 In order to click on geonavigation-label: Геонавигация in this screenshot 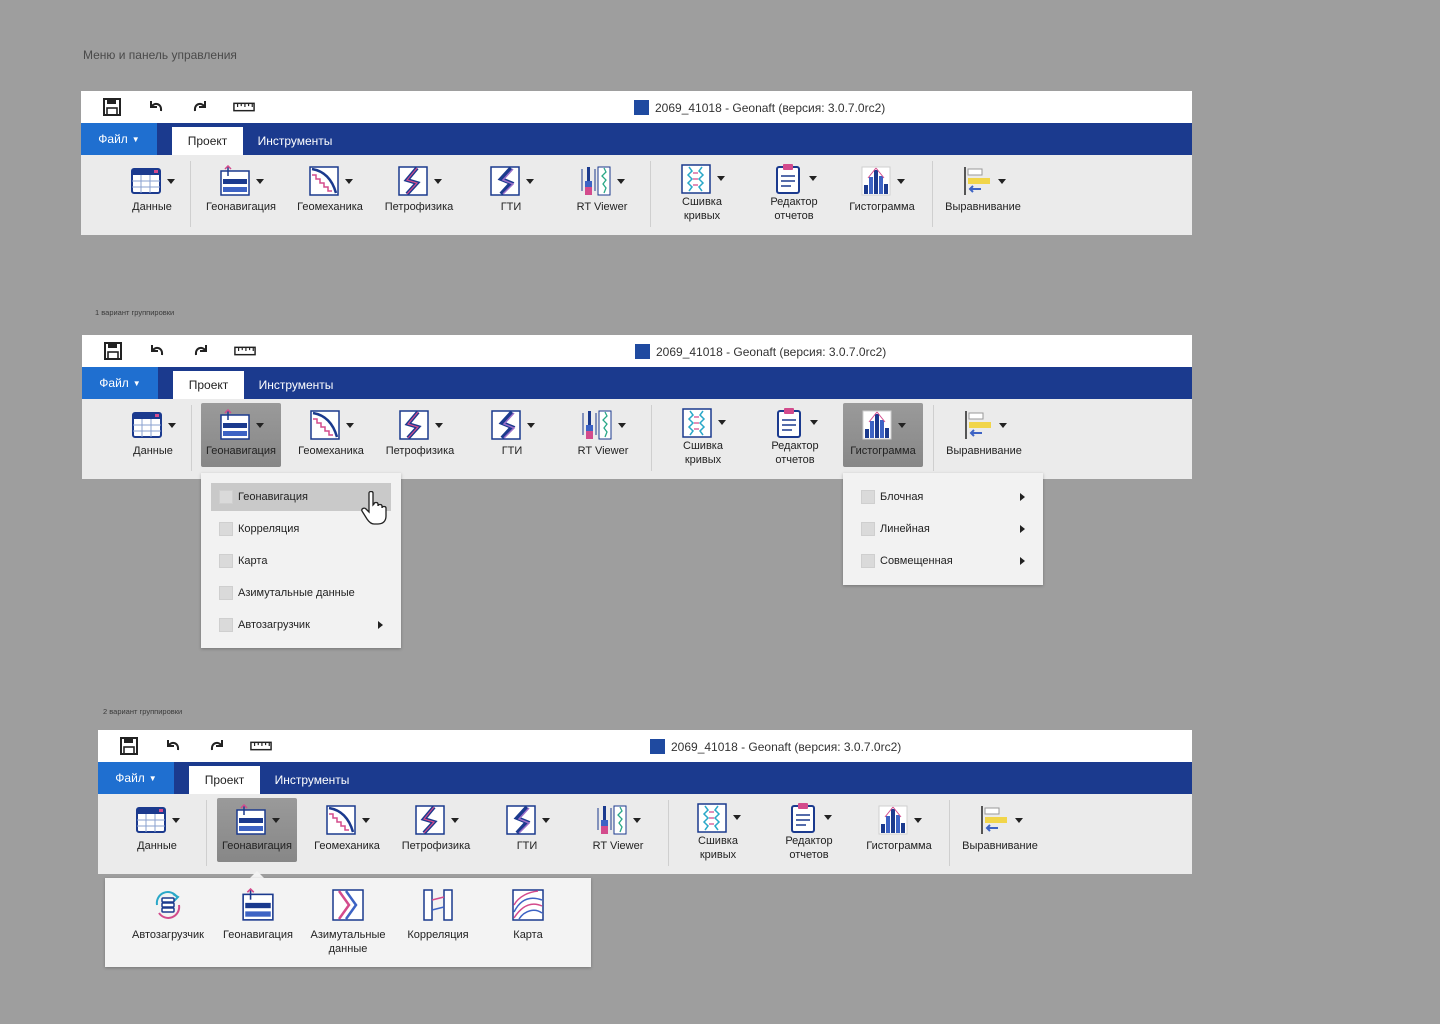, I will do `click(257, 846)`.